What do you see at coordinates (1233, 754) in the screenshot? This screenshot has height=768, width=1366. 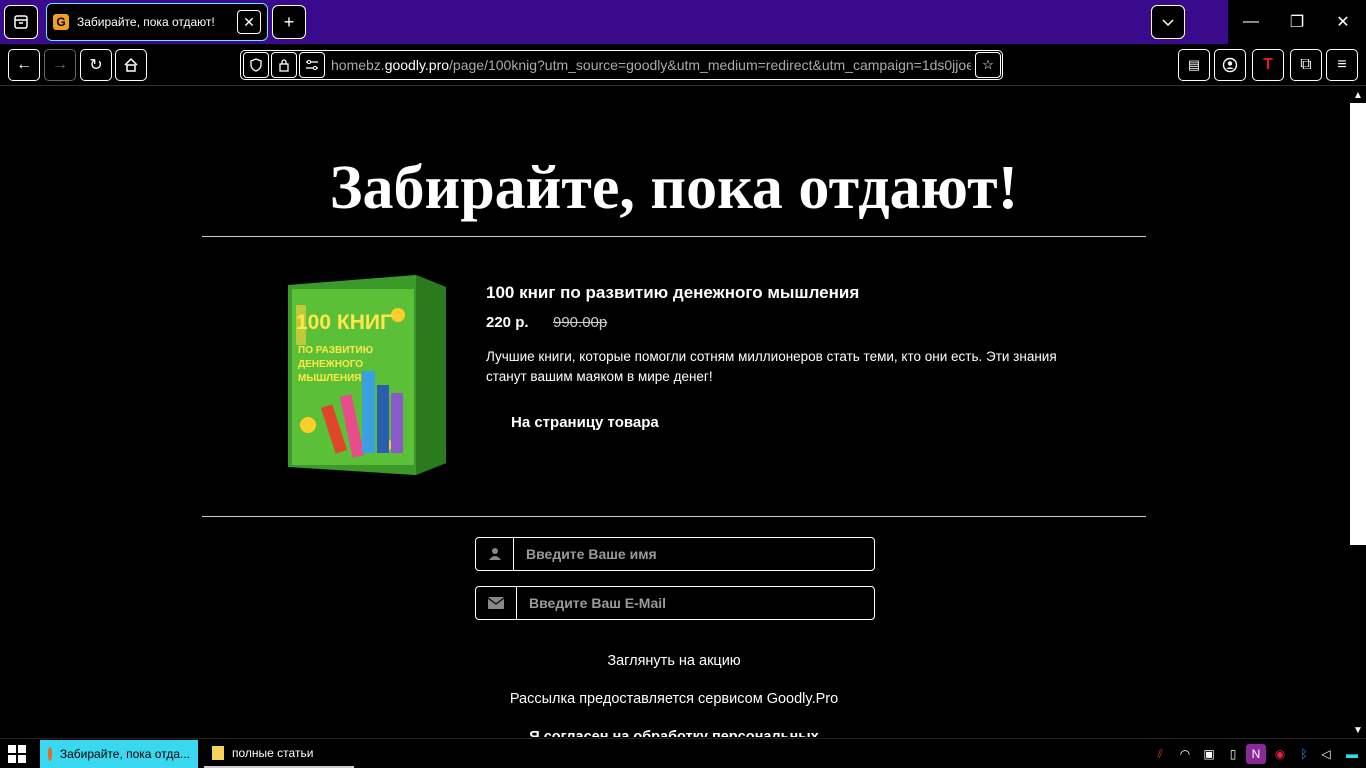 I see `usb-icon: ▯` at bounding box center [1233, 754].